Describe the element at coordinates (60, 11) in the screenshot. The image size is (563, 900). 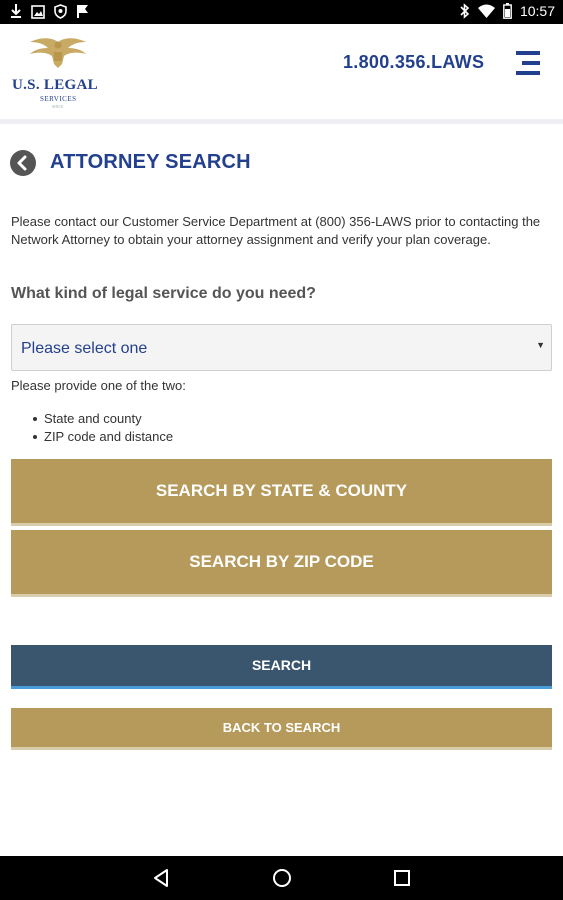
I see `vpn-icon` at that location.